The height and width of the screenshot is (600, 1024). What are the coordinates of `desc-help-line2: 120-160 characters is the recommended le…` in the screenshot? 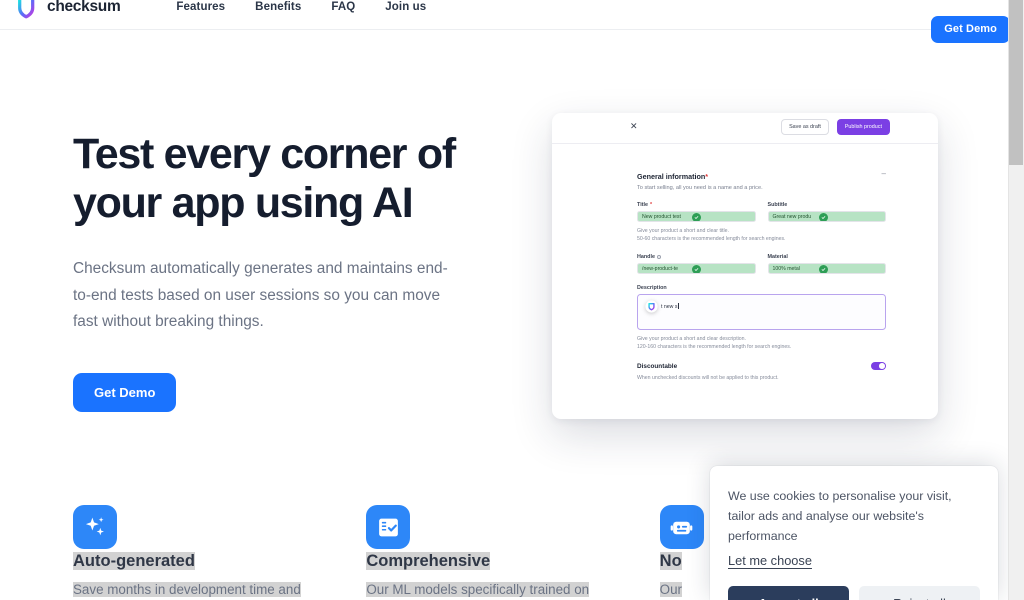 It's located at (714, 347).